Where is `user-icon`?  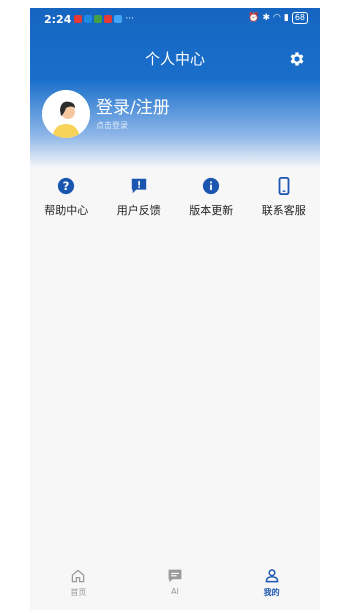
user-icon is located at coordinates (271, 576).